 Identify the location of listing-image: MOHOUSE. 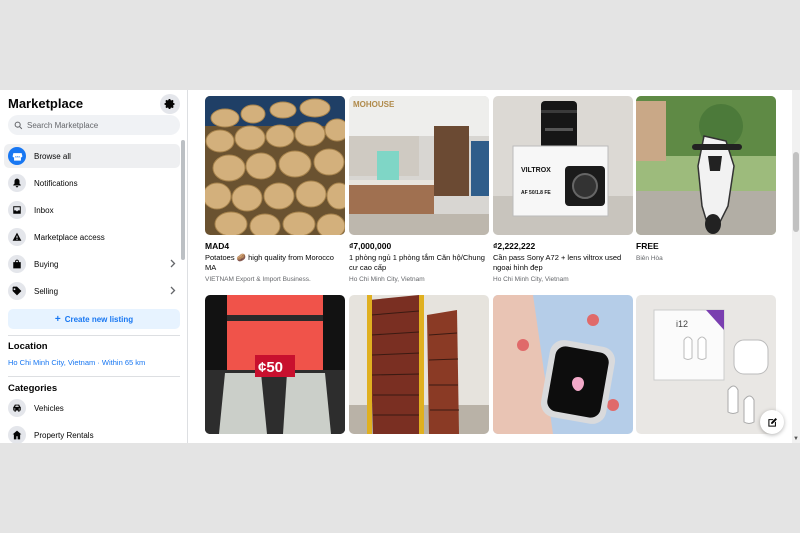
(419, 165).